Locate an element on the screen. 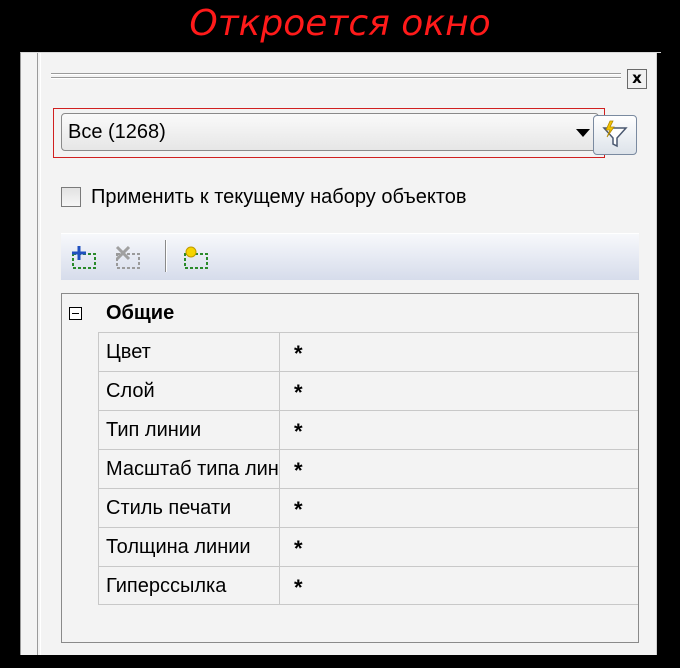  property-name: Слой is located at coordinates (189, 391).